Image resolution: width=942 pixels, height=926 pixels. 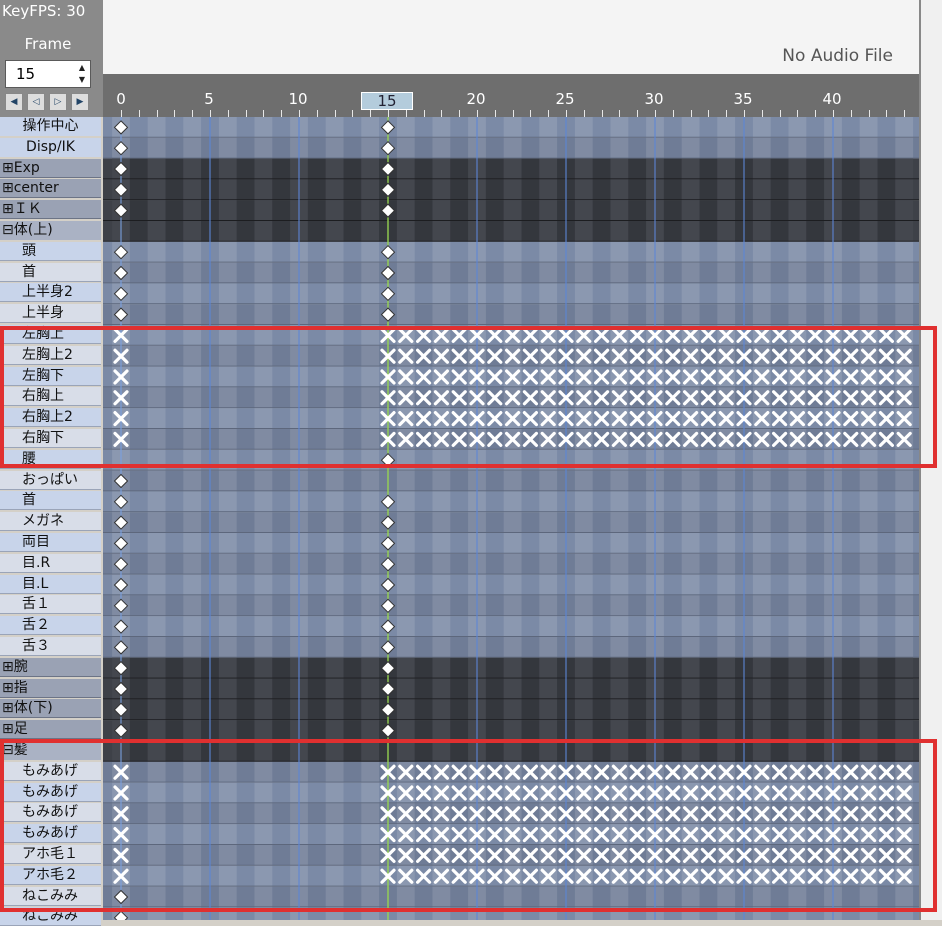 What do you see at coordinates (50, 834) in the screenshot?
I see `bone-name-34: もみあげ` at bounding box center [50, 834].